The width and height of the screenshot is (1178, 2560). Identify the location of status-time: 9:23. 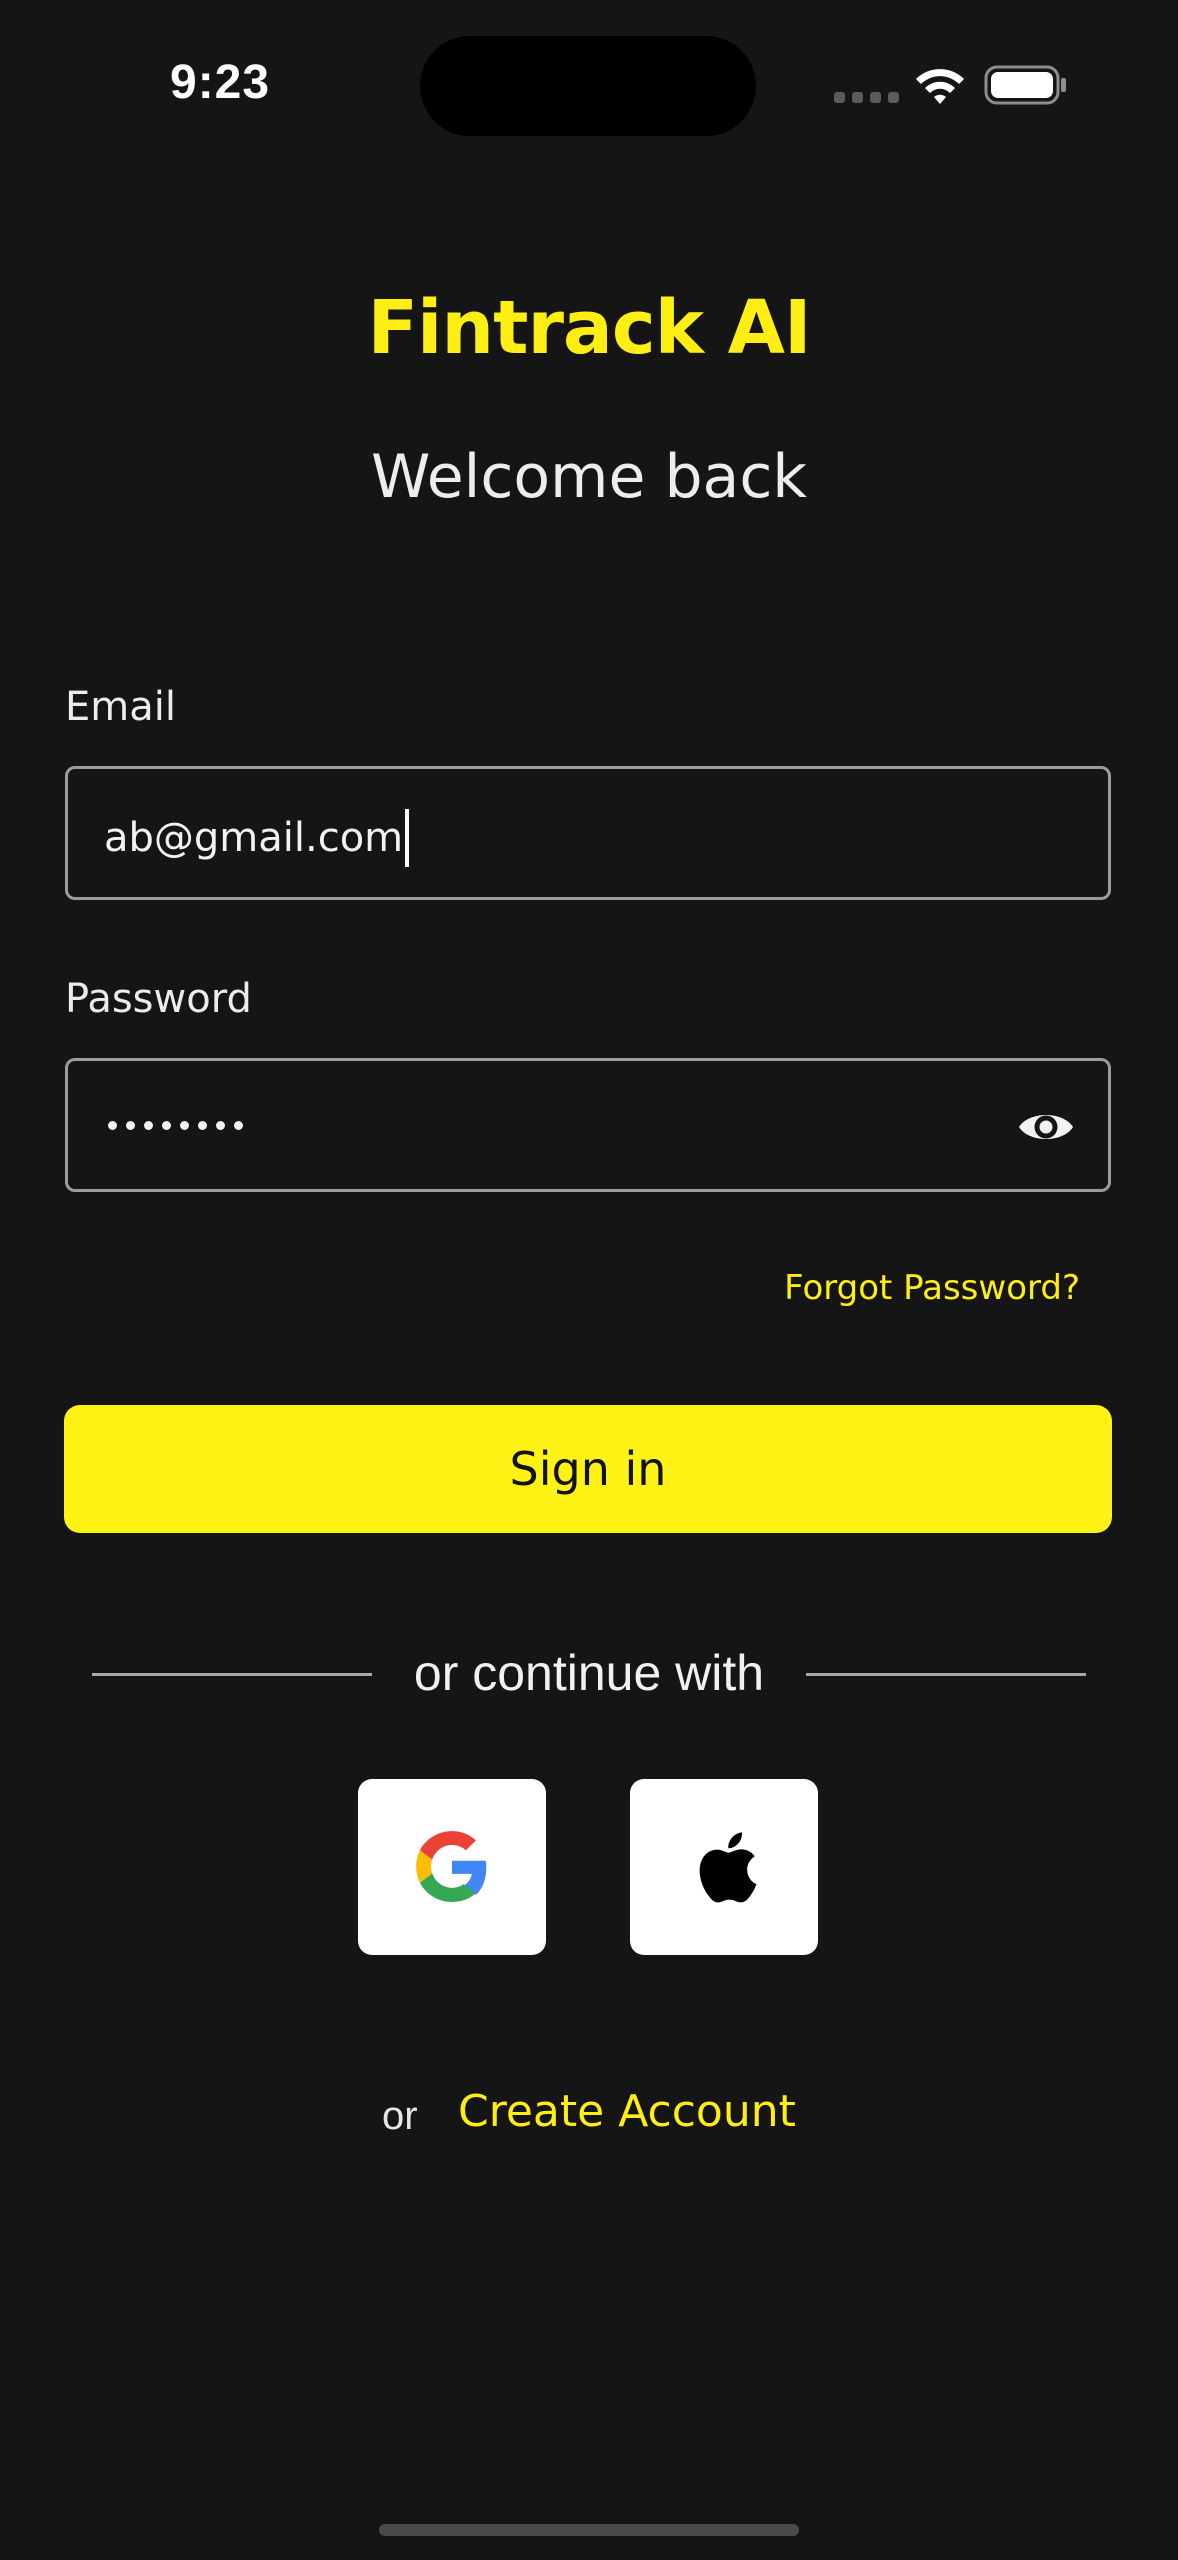
(220, 82).